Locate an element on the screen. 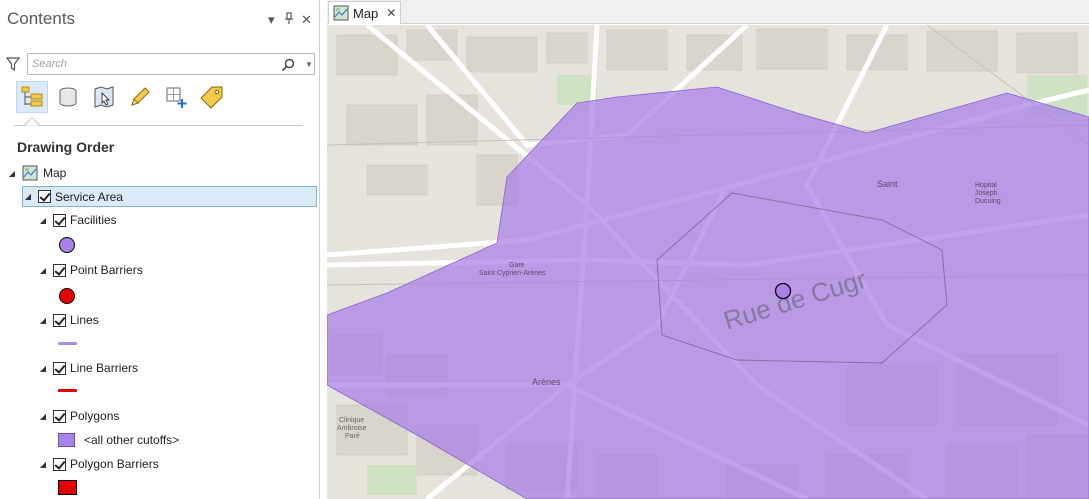 The height and width of the screenshot is (499, 1089). contents-header: Contents ▾ ✕ is located at coordinates (160, 20).